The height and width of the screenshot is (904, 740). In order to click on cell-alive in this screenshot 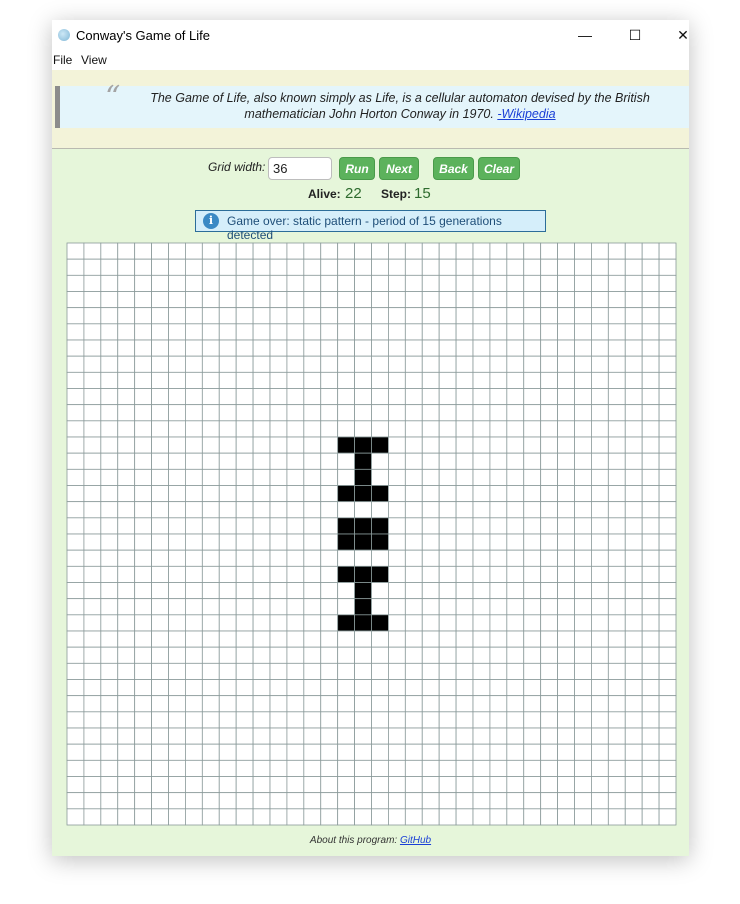, I will do `click(363, 494)`.